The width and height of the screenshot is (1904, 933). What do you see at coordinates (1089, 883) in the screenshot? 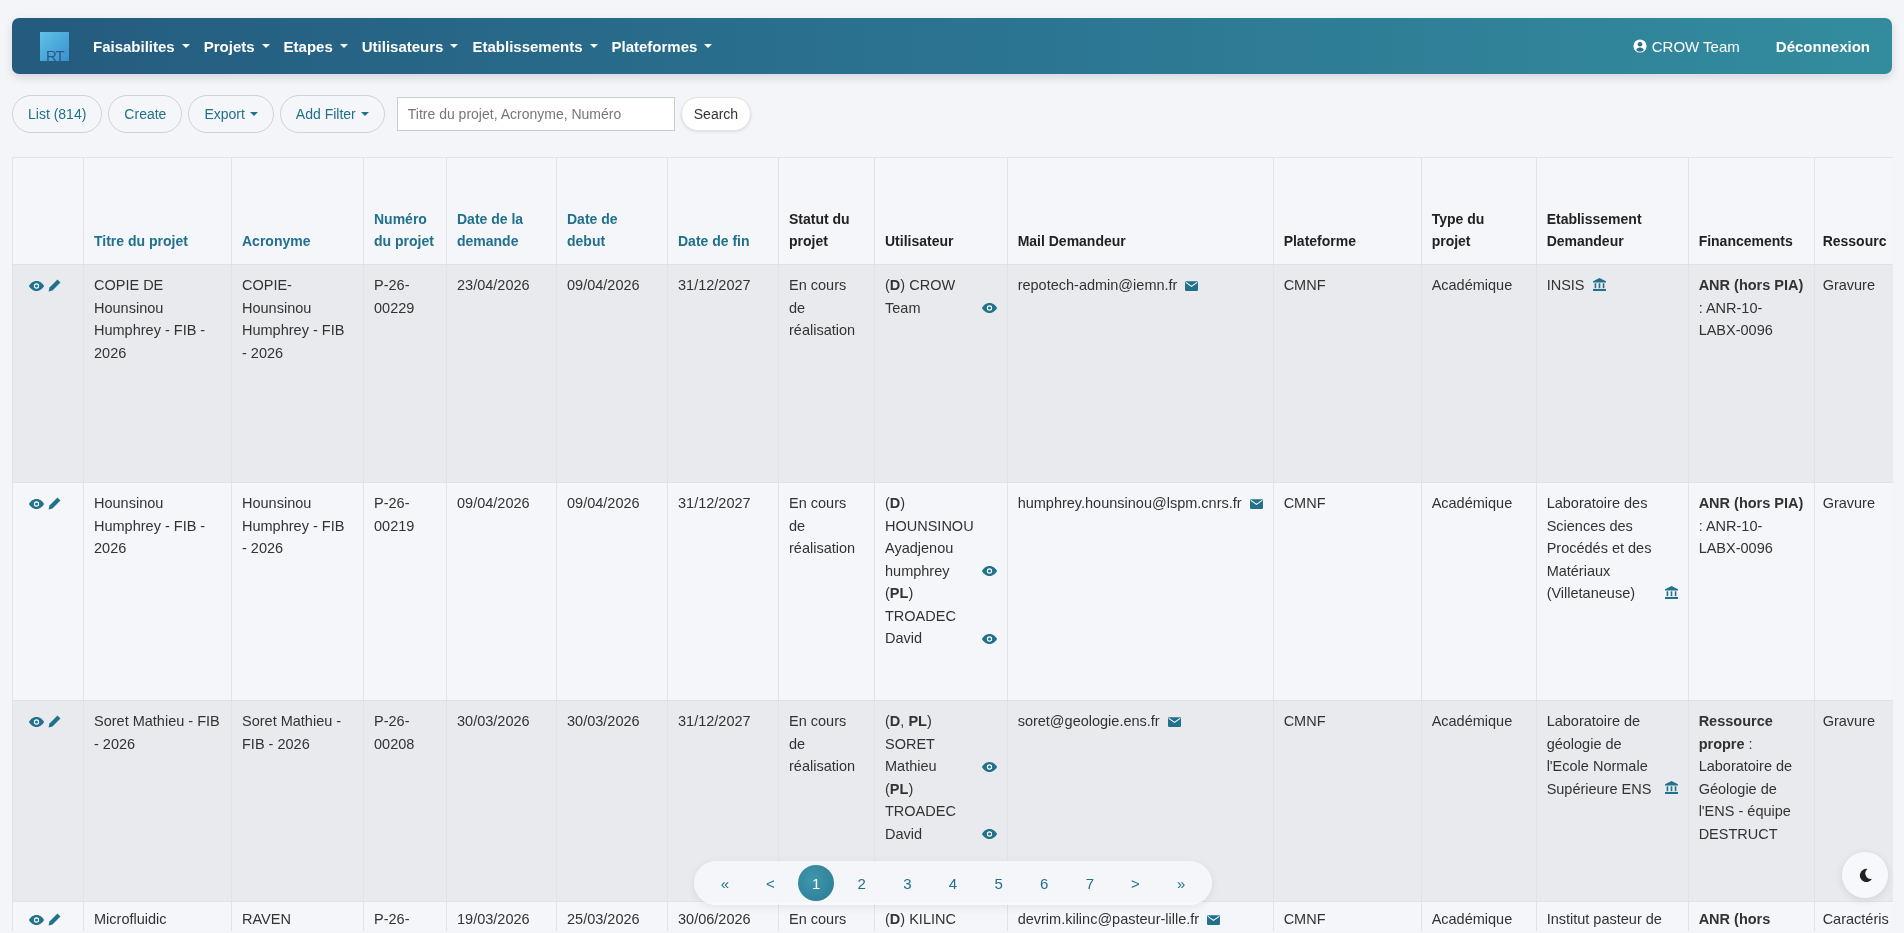
I see `page-link: 7` at bounding box center [1089, 883].